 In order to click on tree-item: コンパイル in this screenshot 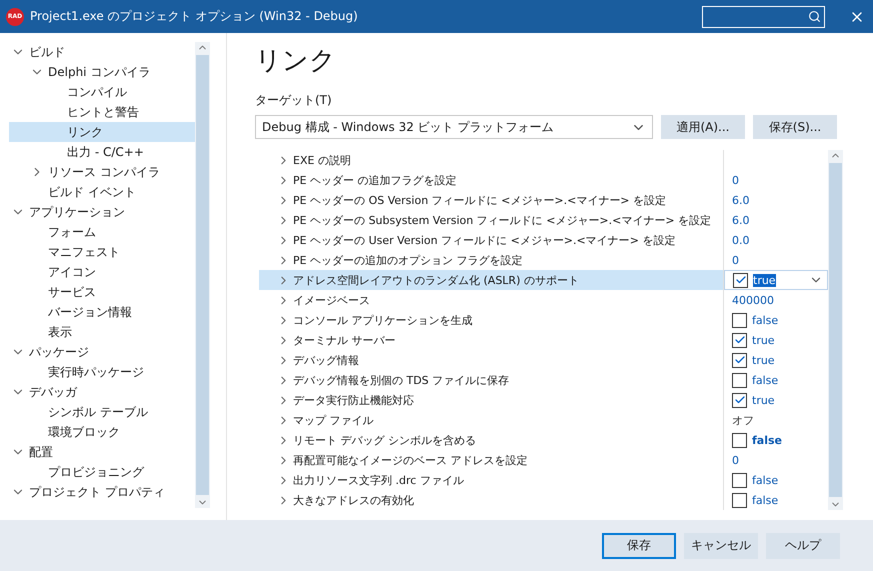, I will do `click(102, 92)`.